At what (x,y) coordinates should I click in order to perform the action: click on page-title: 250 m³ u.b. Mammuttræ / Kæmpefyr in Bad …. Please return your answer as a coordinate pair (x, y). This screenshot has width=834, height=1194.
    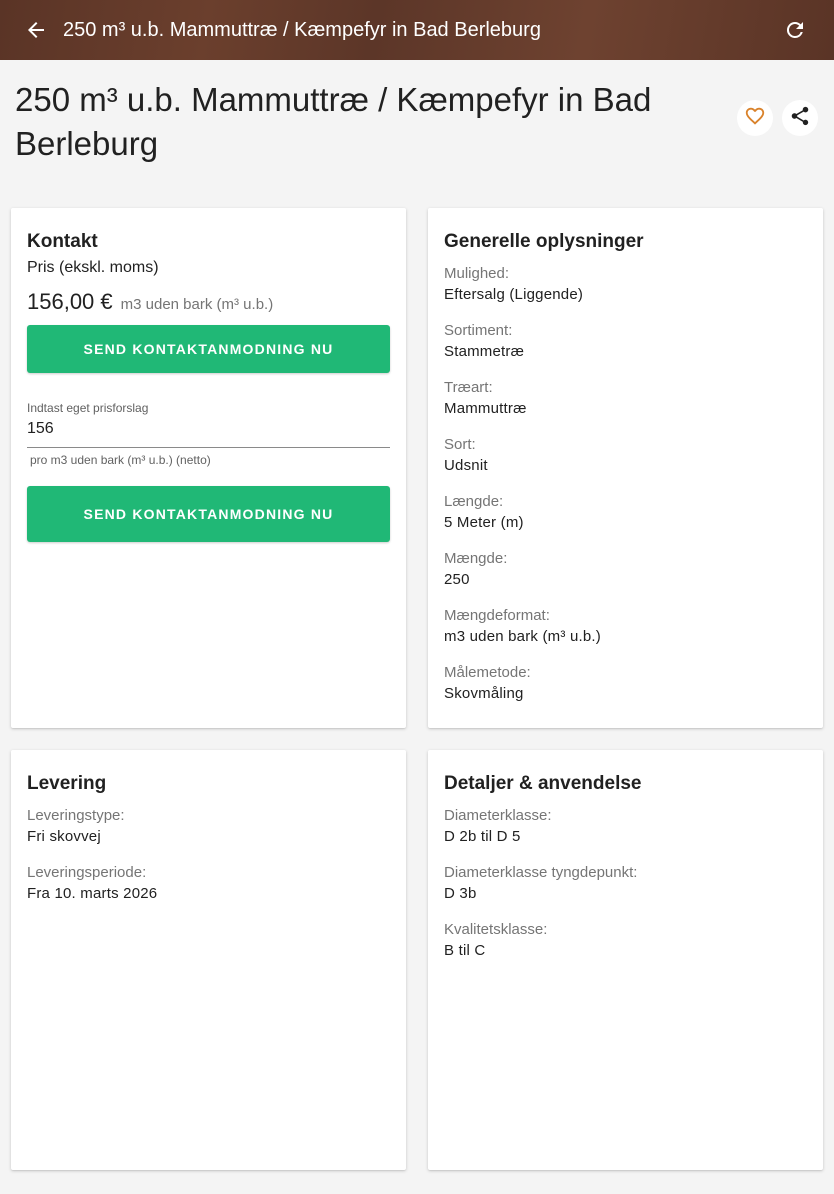
    Looking at the image, I should click on (333, 121).